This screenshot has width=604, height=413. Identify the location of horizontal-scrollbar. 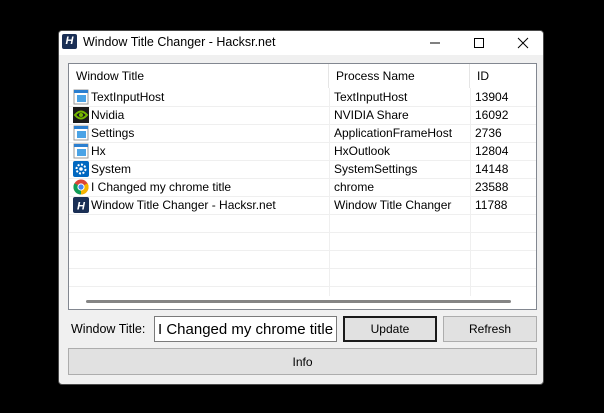
(298, 301).